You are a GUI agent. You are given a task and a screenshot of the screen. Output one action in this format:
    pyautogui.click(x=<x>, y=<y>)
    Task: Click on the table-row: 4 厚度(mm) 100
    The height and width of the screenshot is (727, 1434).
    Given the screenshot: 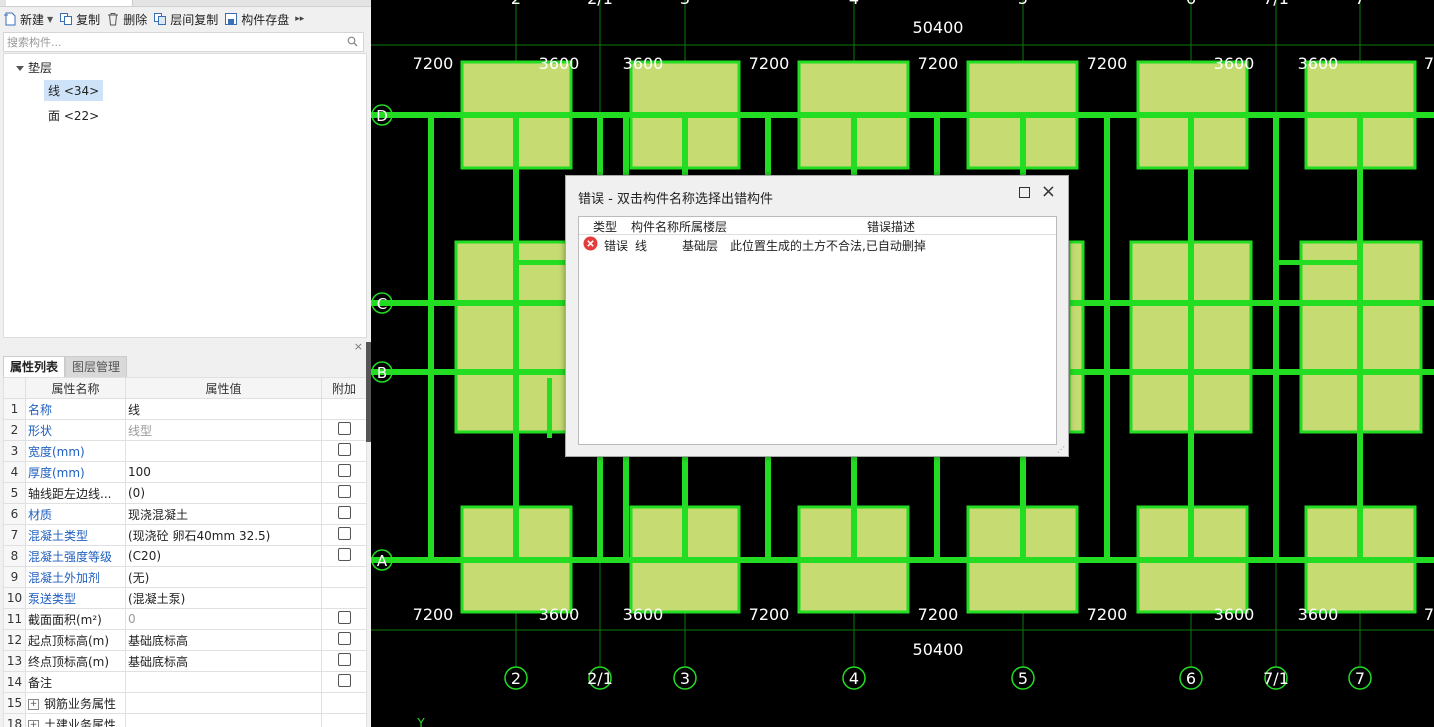 What is the action you would take?
    pyautogui.click(x=185, y=472)
    